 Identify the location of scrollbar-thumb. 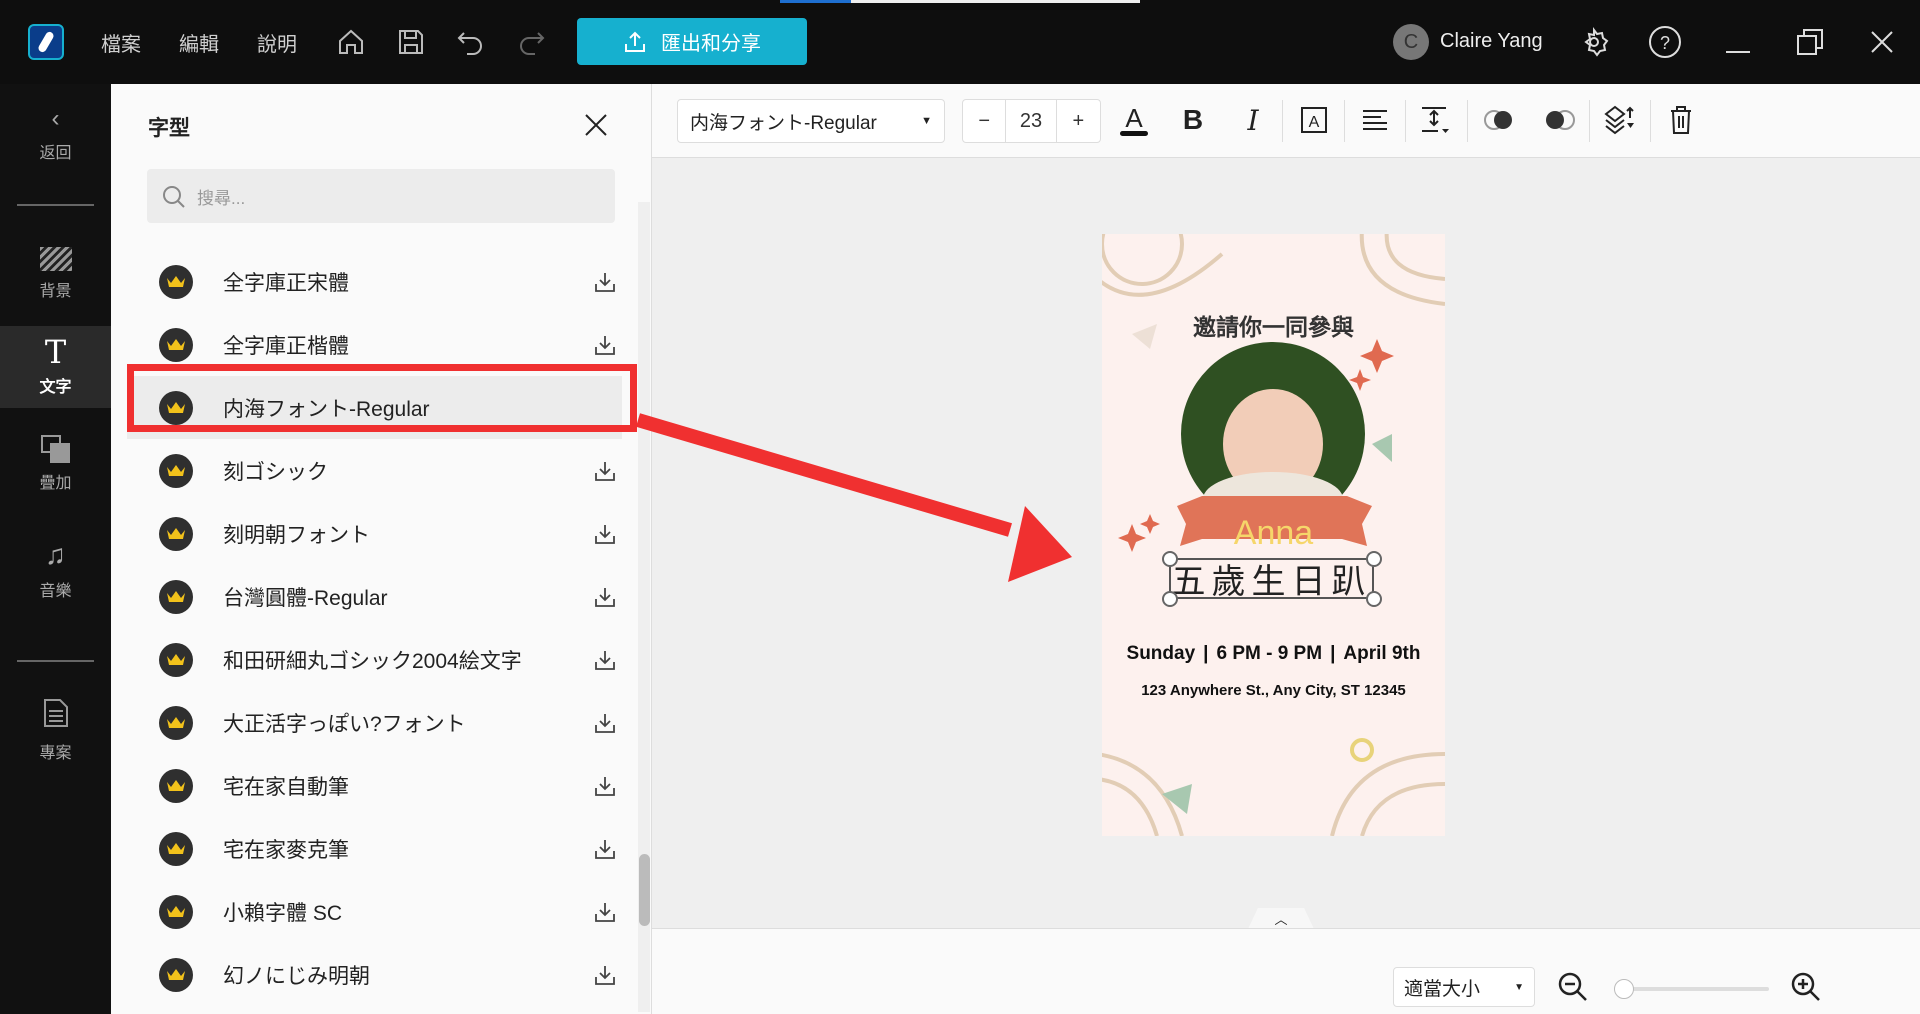
(644, 890).